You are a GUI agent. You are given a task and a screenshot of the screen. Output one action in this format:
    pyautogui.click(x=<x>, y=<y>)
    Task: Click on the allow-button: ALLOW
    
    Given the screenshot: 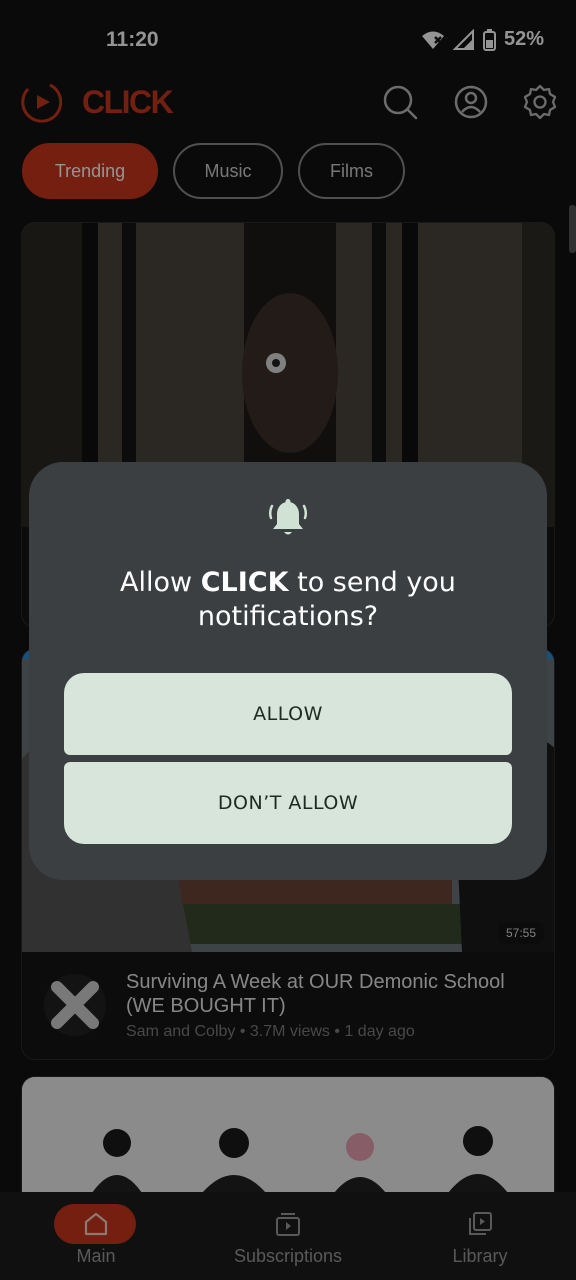 What is the action you would take?
    pyautogui.click(x=288, y=714)
    